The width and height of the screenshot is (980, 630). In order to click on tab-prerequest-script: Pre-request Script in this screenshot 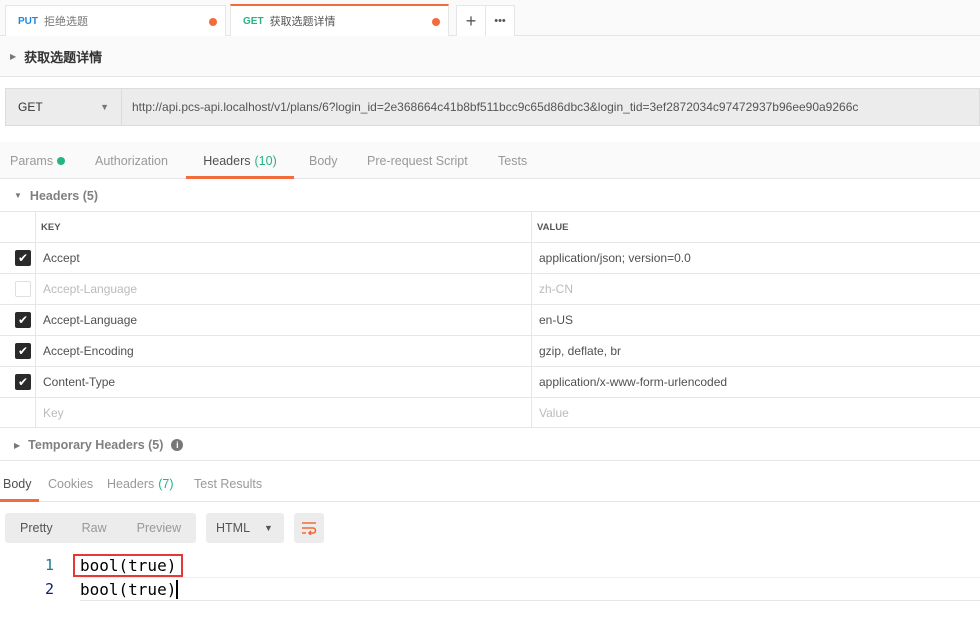, I will do `click(417, 160)`.